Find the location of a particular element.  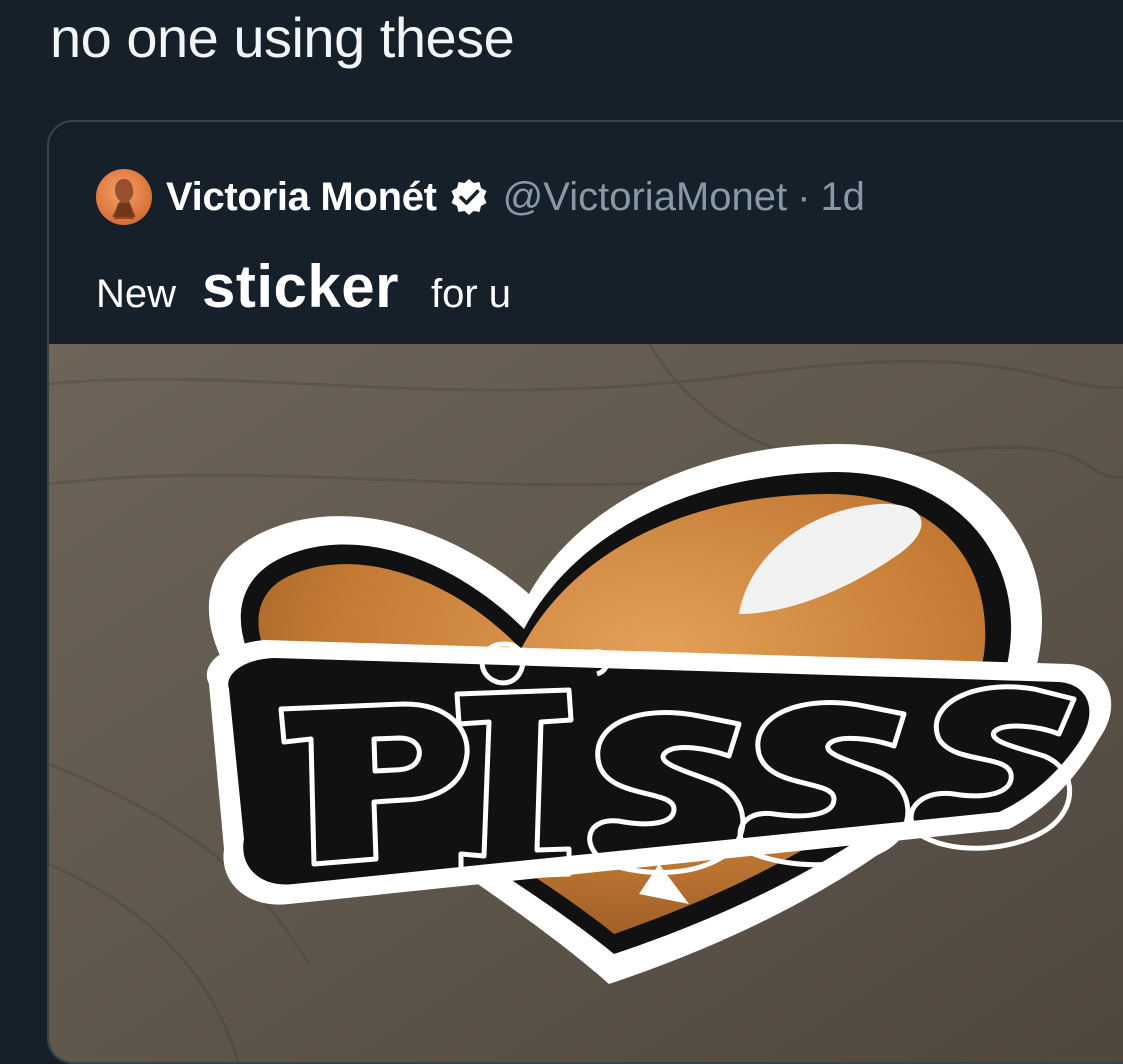

display-name: Victoria Monét is located at coordinates (301, 197).